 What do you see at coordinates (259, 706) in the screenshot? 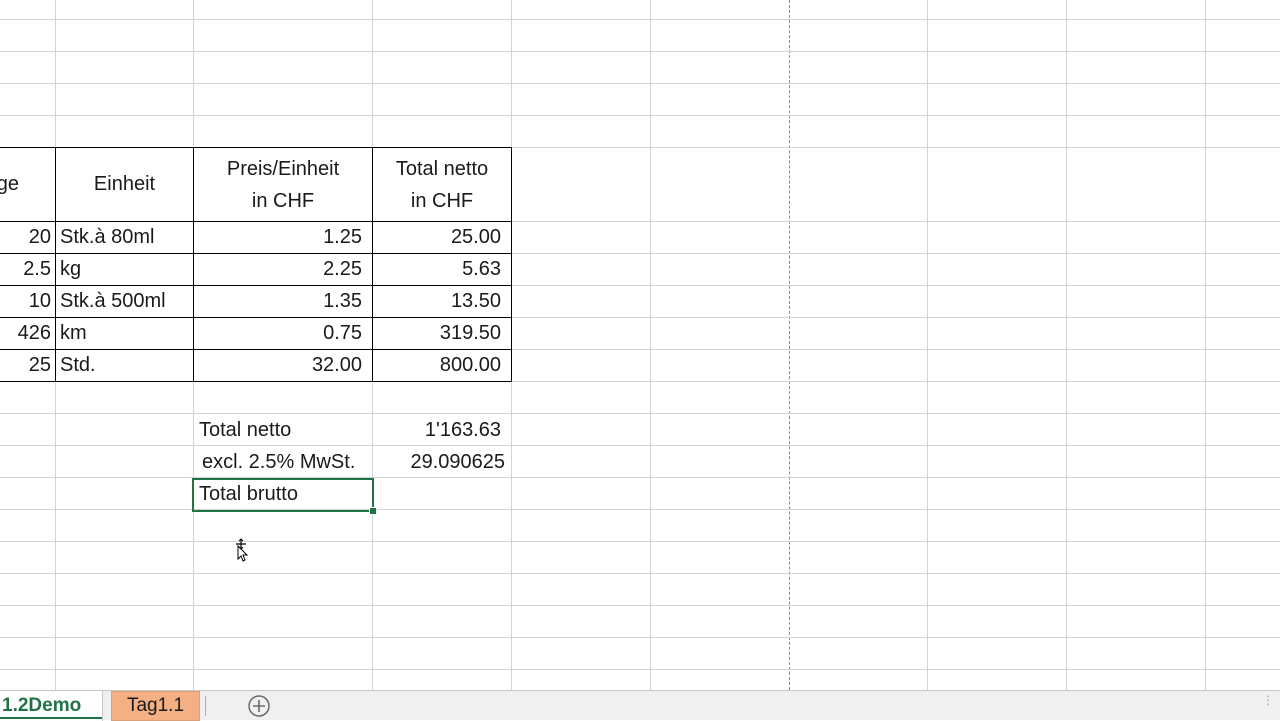
I see `plus-circle-icon` at bounding box center [259, 706].